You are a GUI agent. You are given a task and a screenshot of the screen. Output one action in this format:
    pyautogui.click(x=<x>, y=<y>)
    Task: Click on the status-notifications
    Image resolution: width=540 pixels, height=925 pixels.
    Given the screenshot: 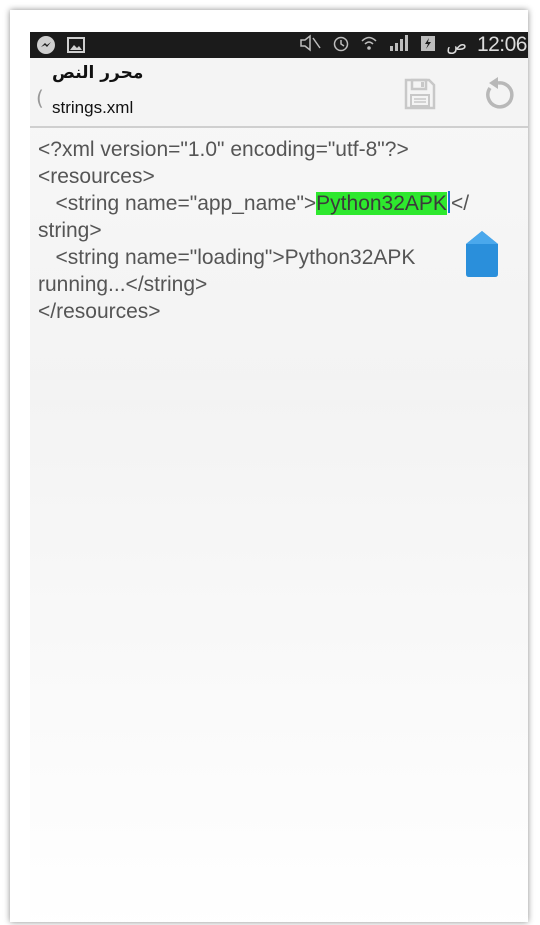 What is the action you would take?
    pyautogui.click(x=61, y=47)
    